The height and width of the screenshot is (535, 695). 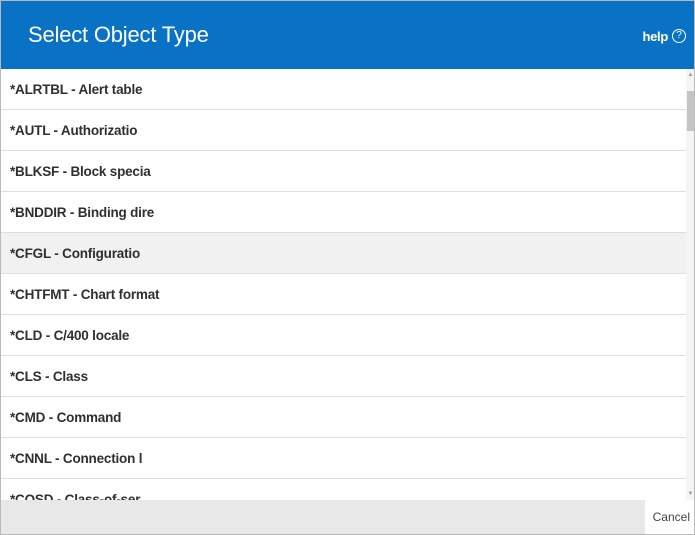 I want to click on help-link: help ?, so click(x=664, y=36).